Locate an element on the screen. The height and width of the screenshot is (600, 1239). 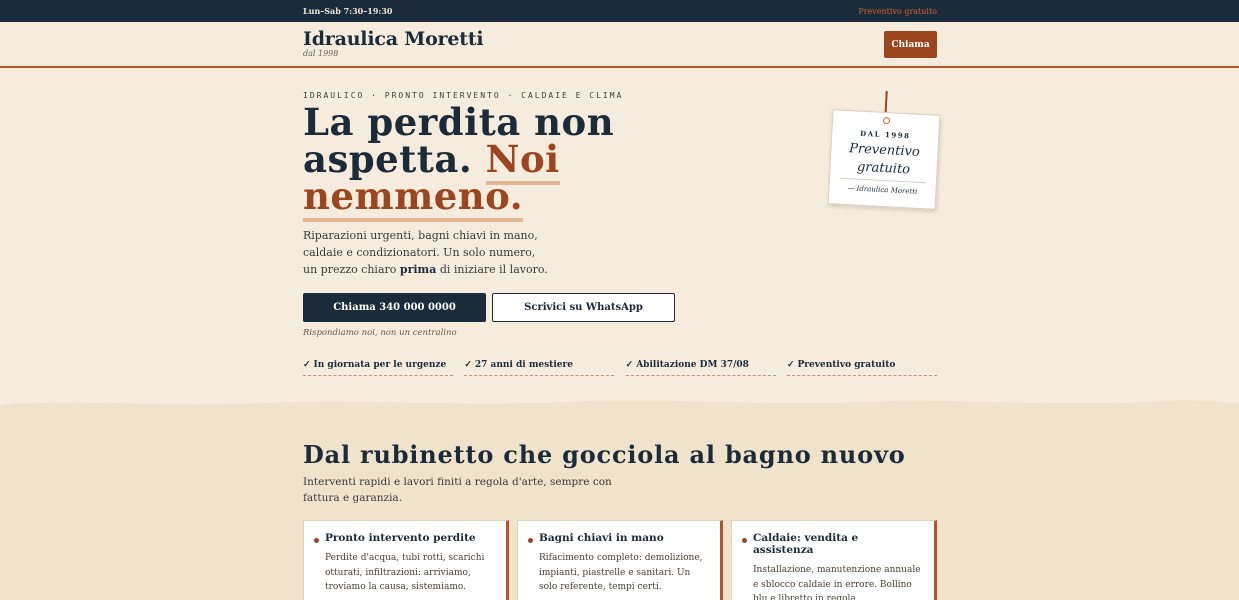
check-label: 27 anni di mestiere is located at coordinates (523, 365).